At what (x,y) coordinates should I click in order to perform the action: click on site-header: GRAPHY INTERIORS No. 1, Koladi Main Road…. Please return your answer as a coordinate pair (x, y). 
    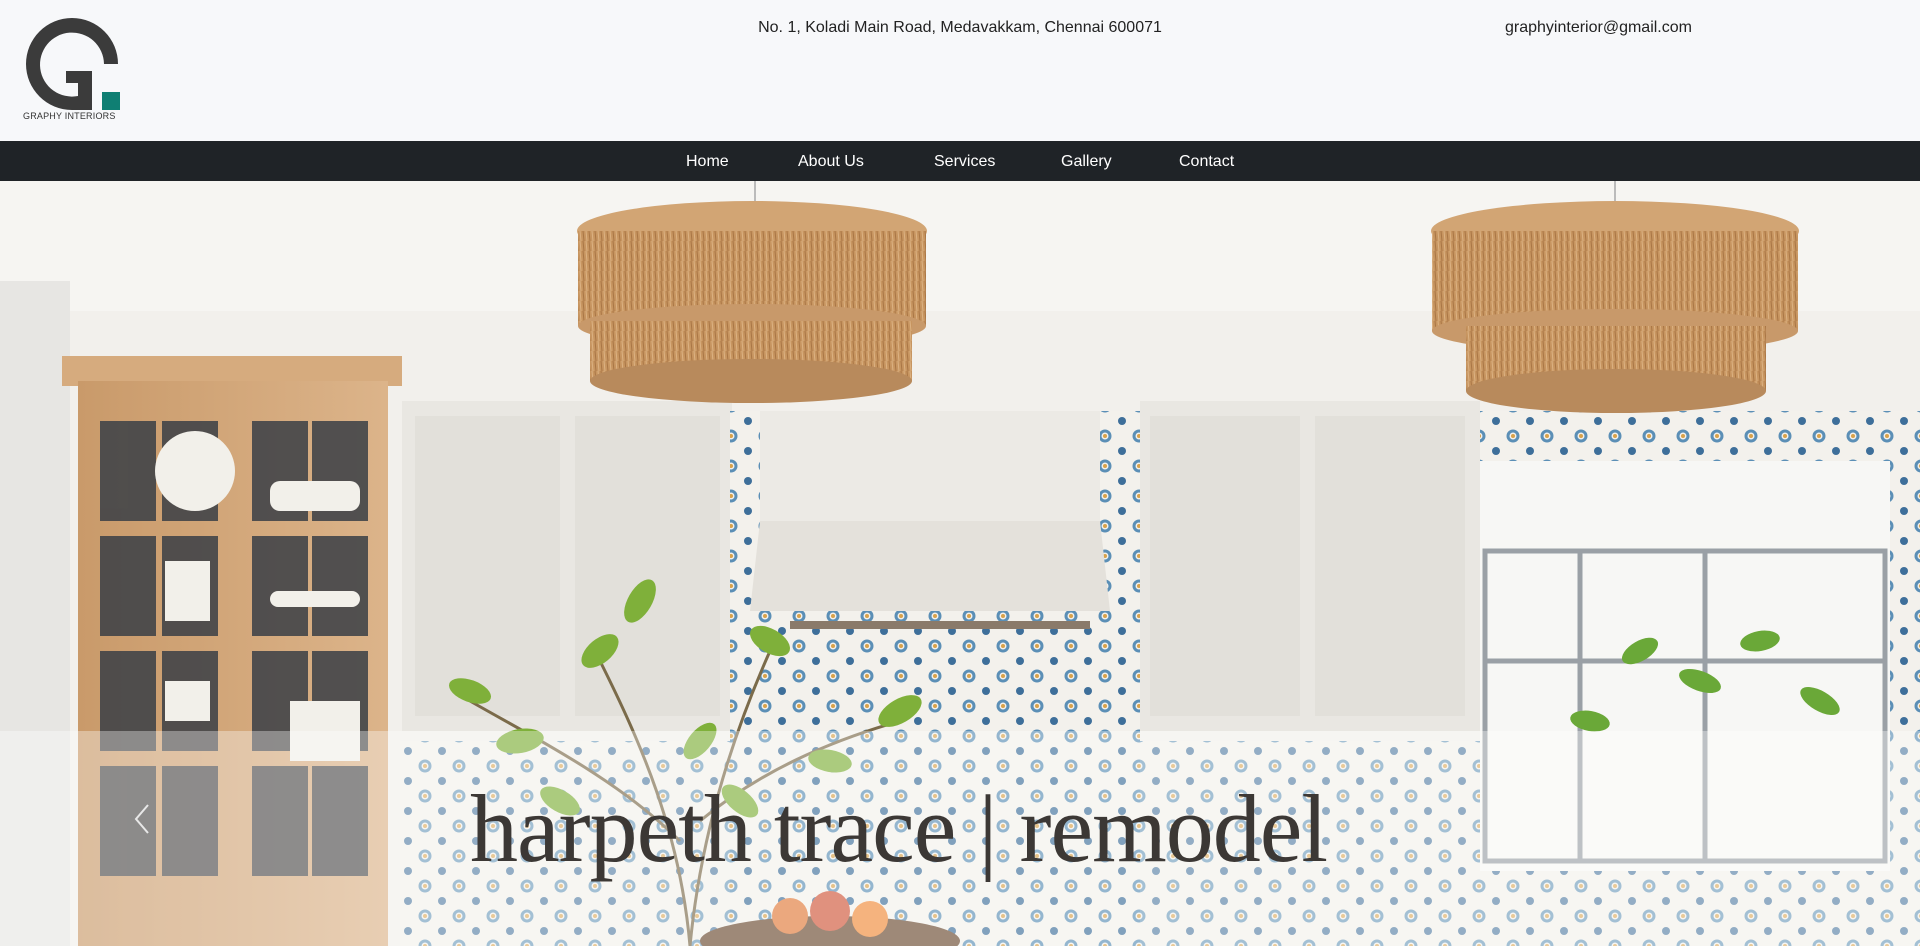
    Looking at the image, I should click on (960, 70).